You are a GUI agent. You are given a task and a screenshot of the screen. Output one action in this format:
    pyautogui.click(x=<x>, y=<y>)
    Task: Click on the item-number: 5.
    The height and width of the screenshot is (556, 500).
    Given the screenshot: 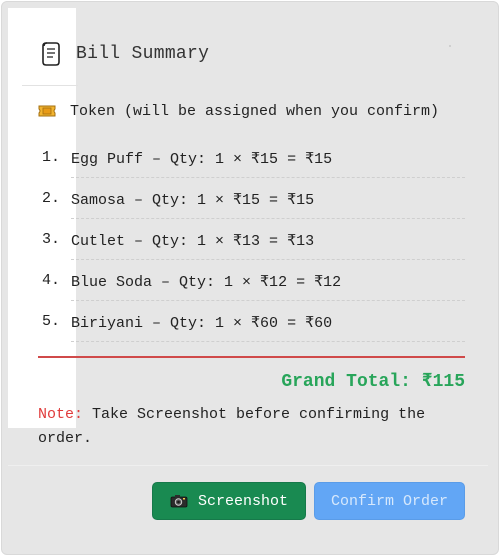 What is the action you would take?
    pyautogui.click(x=51, y=321)
    